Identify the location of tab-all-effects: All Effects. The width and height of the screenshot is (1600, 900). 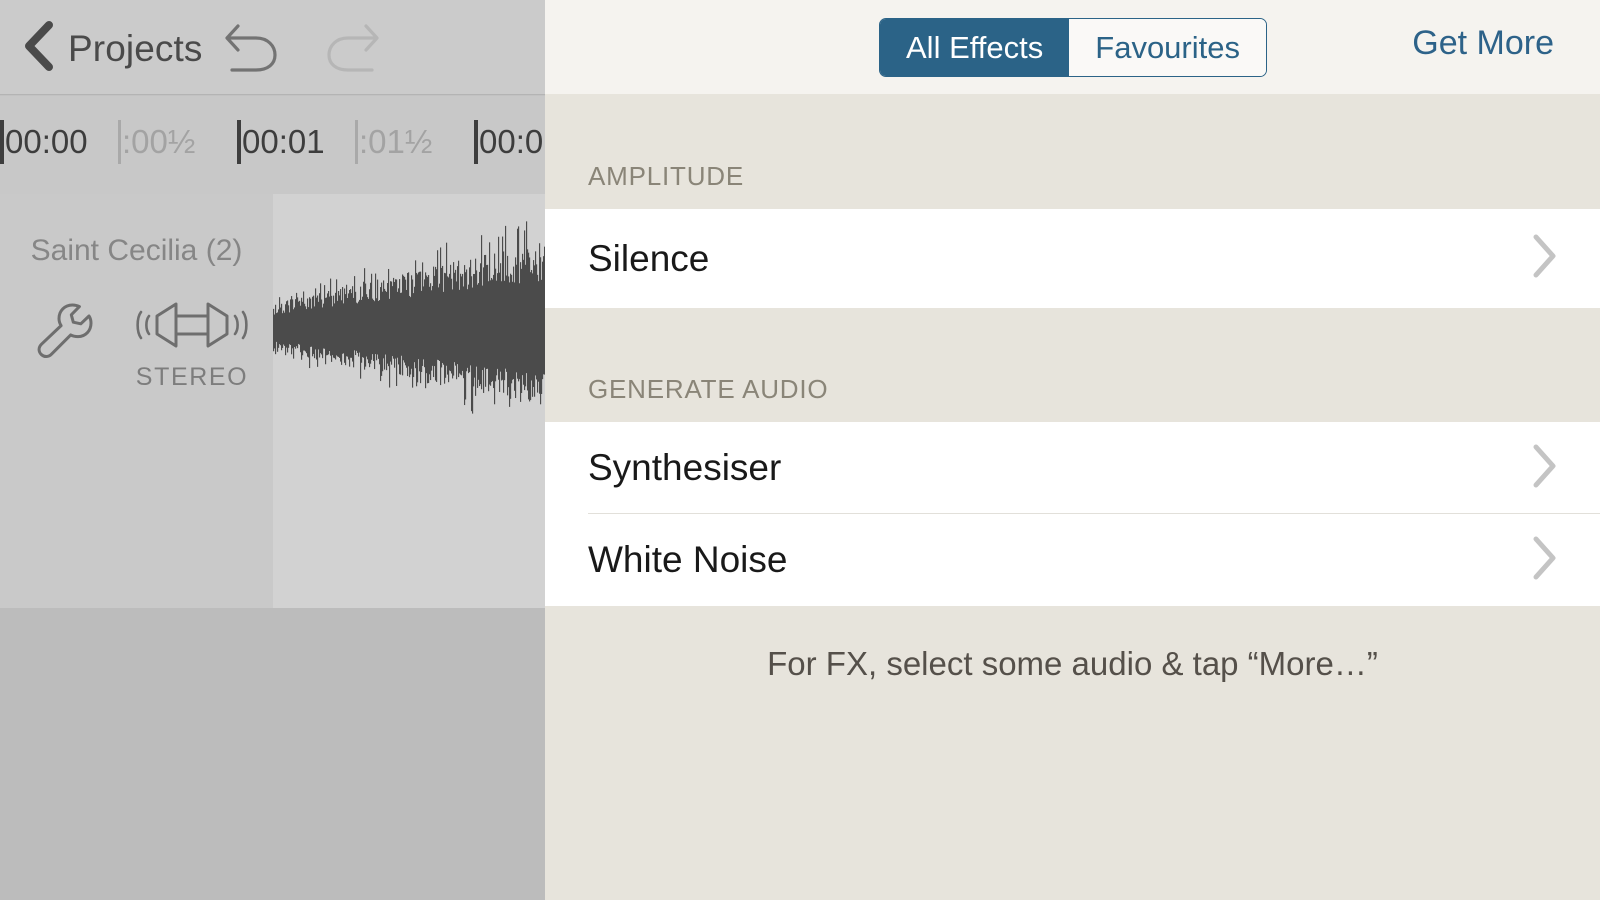
(975, 47).